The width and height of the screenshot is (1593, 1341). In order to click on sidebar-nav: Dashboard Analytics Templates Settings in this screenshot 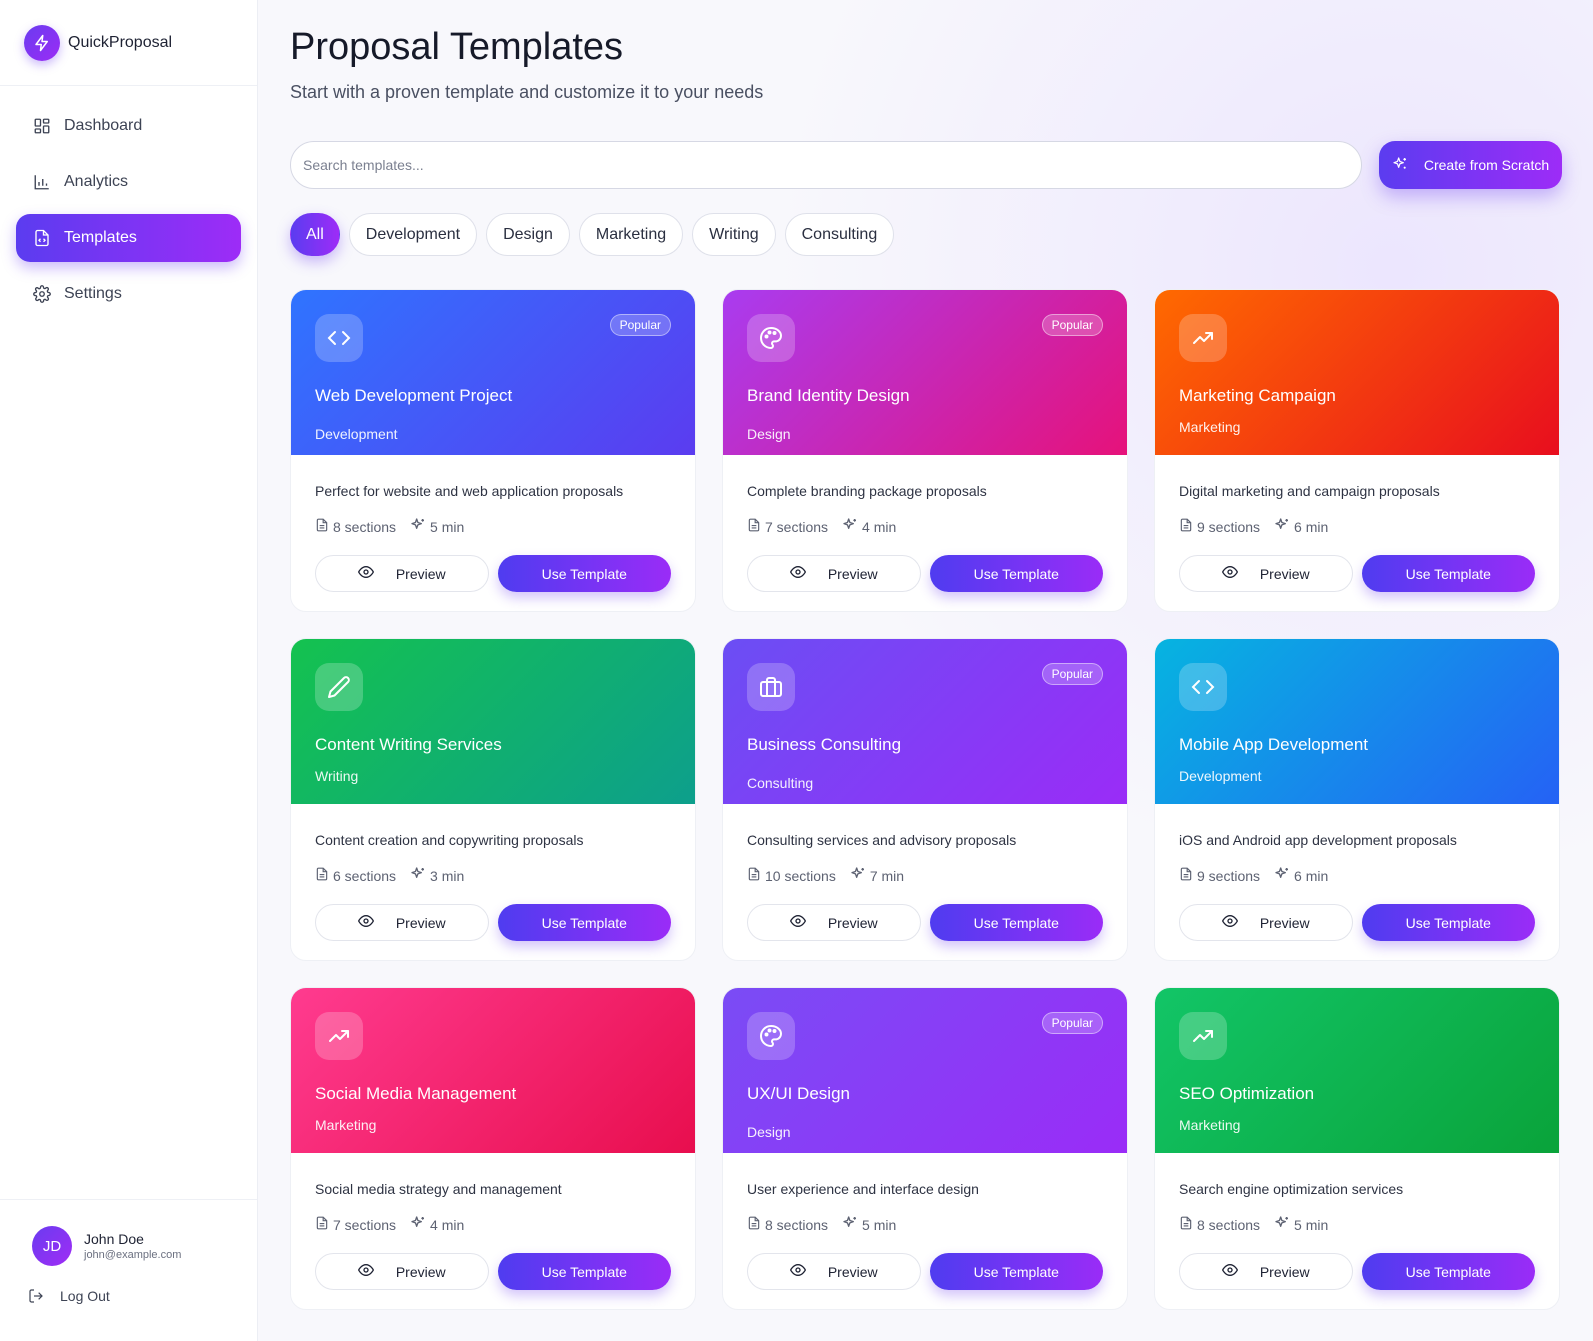, I will do `click(128, 202)`.